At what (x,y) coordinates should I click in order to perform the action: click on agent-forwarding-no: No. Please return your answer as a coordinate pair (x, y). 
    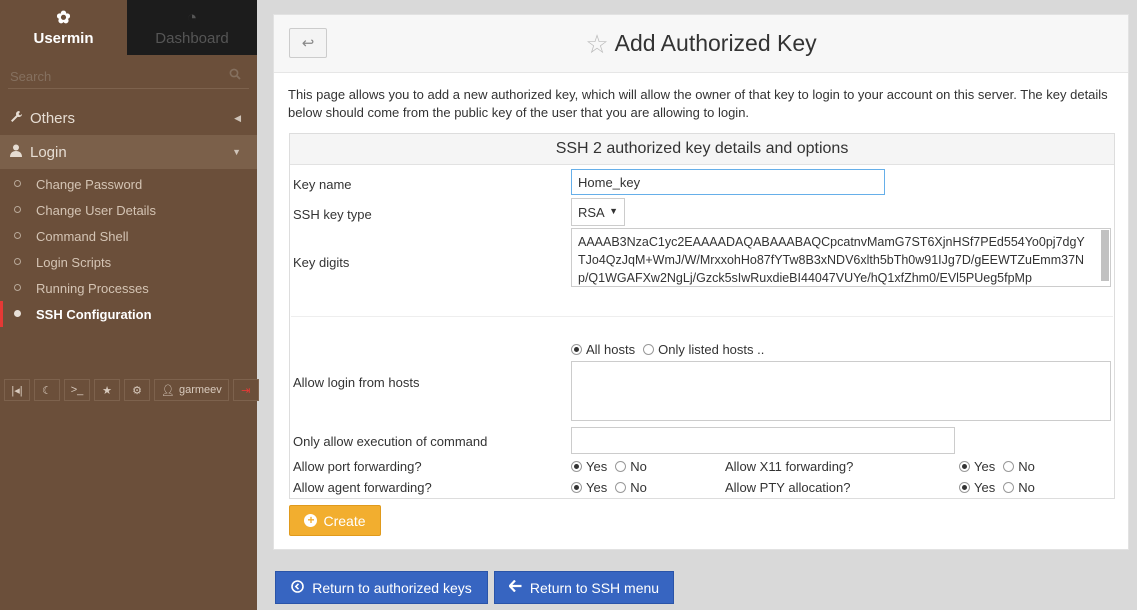
    Looking at the image, I should click on (631, 487).